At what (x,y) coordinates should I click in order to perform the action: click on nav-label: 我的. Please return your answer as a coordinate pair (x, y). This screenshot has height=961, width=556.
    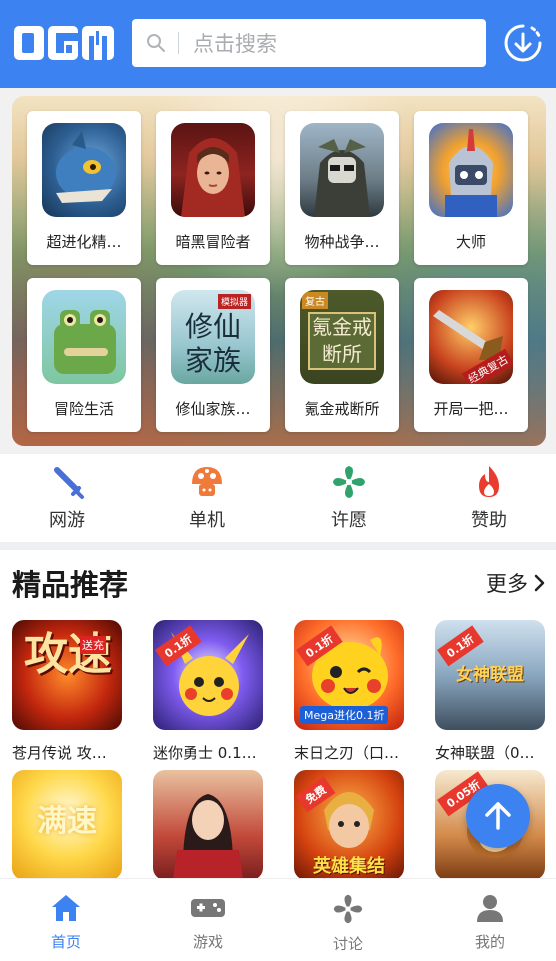
    Looking at the image, I should click on (489, 942).